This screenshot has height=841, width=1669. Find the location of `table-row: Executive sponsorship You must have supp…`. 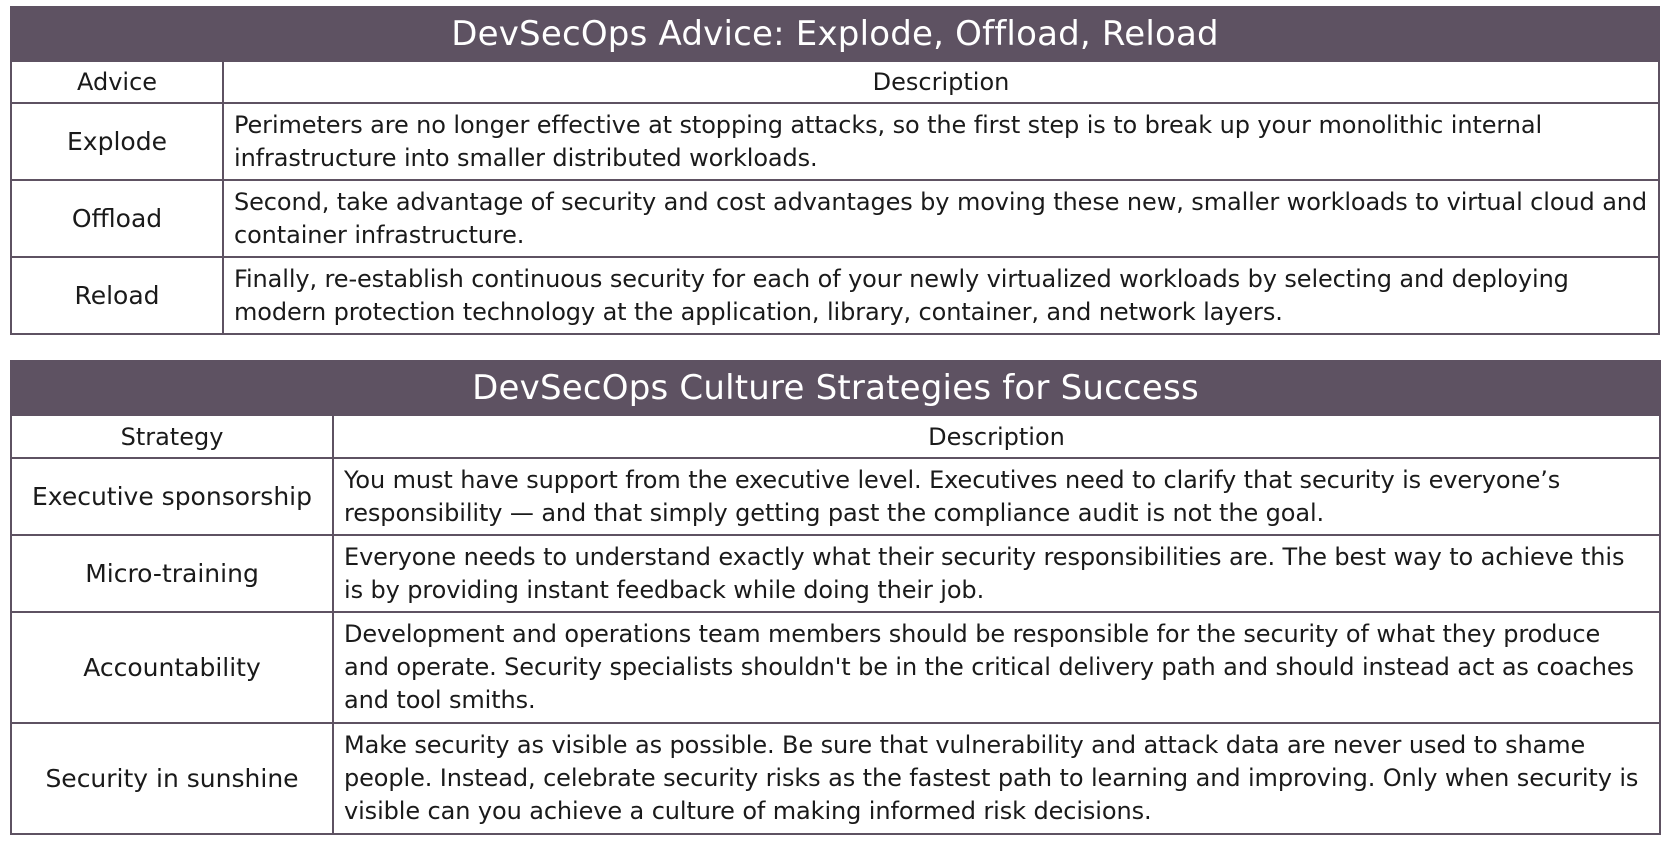

table-row: Executive sponsorship You must have supp… is located at coordinates (835, 496).